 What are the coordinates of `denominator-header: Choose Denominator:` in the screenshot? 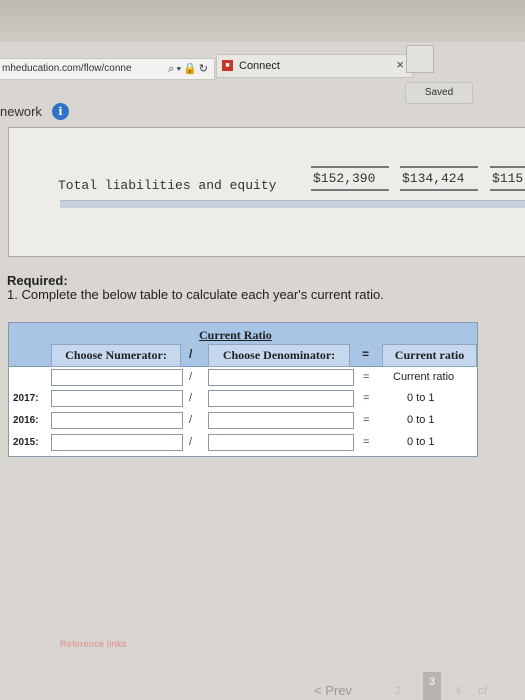 It's located at (279, 355).